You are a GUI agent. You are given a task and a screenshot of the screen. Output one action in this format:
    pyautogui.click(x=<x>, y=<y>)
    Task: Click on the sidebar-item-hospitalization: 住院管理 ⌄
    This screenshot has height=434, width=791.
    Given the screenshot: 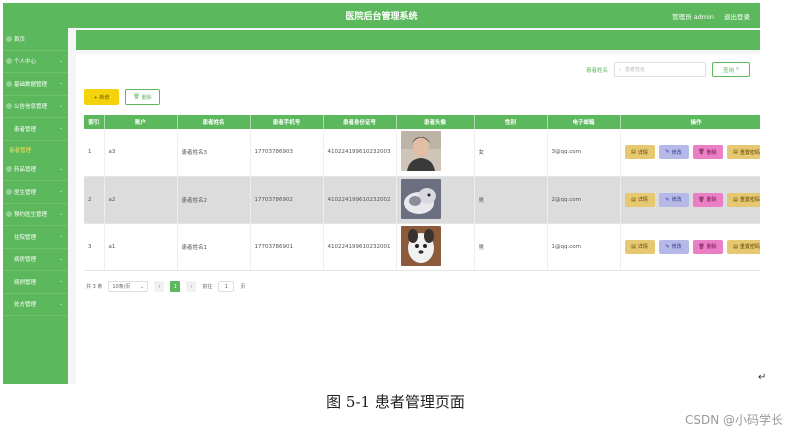 What is the action you would take?
    pyautogui.click(x=35, y=237)
    